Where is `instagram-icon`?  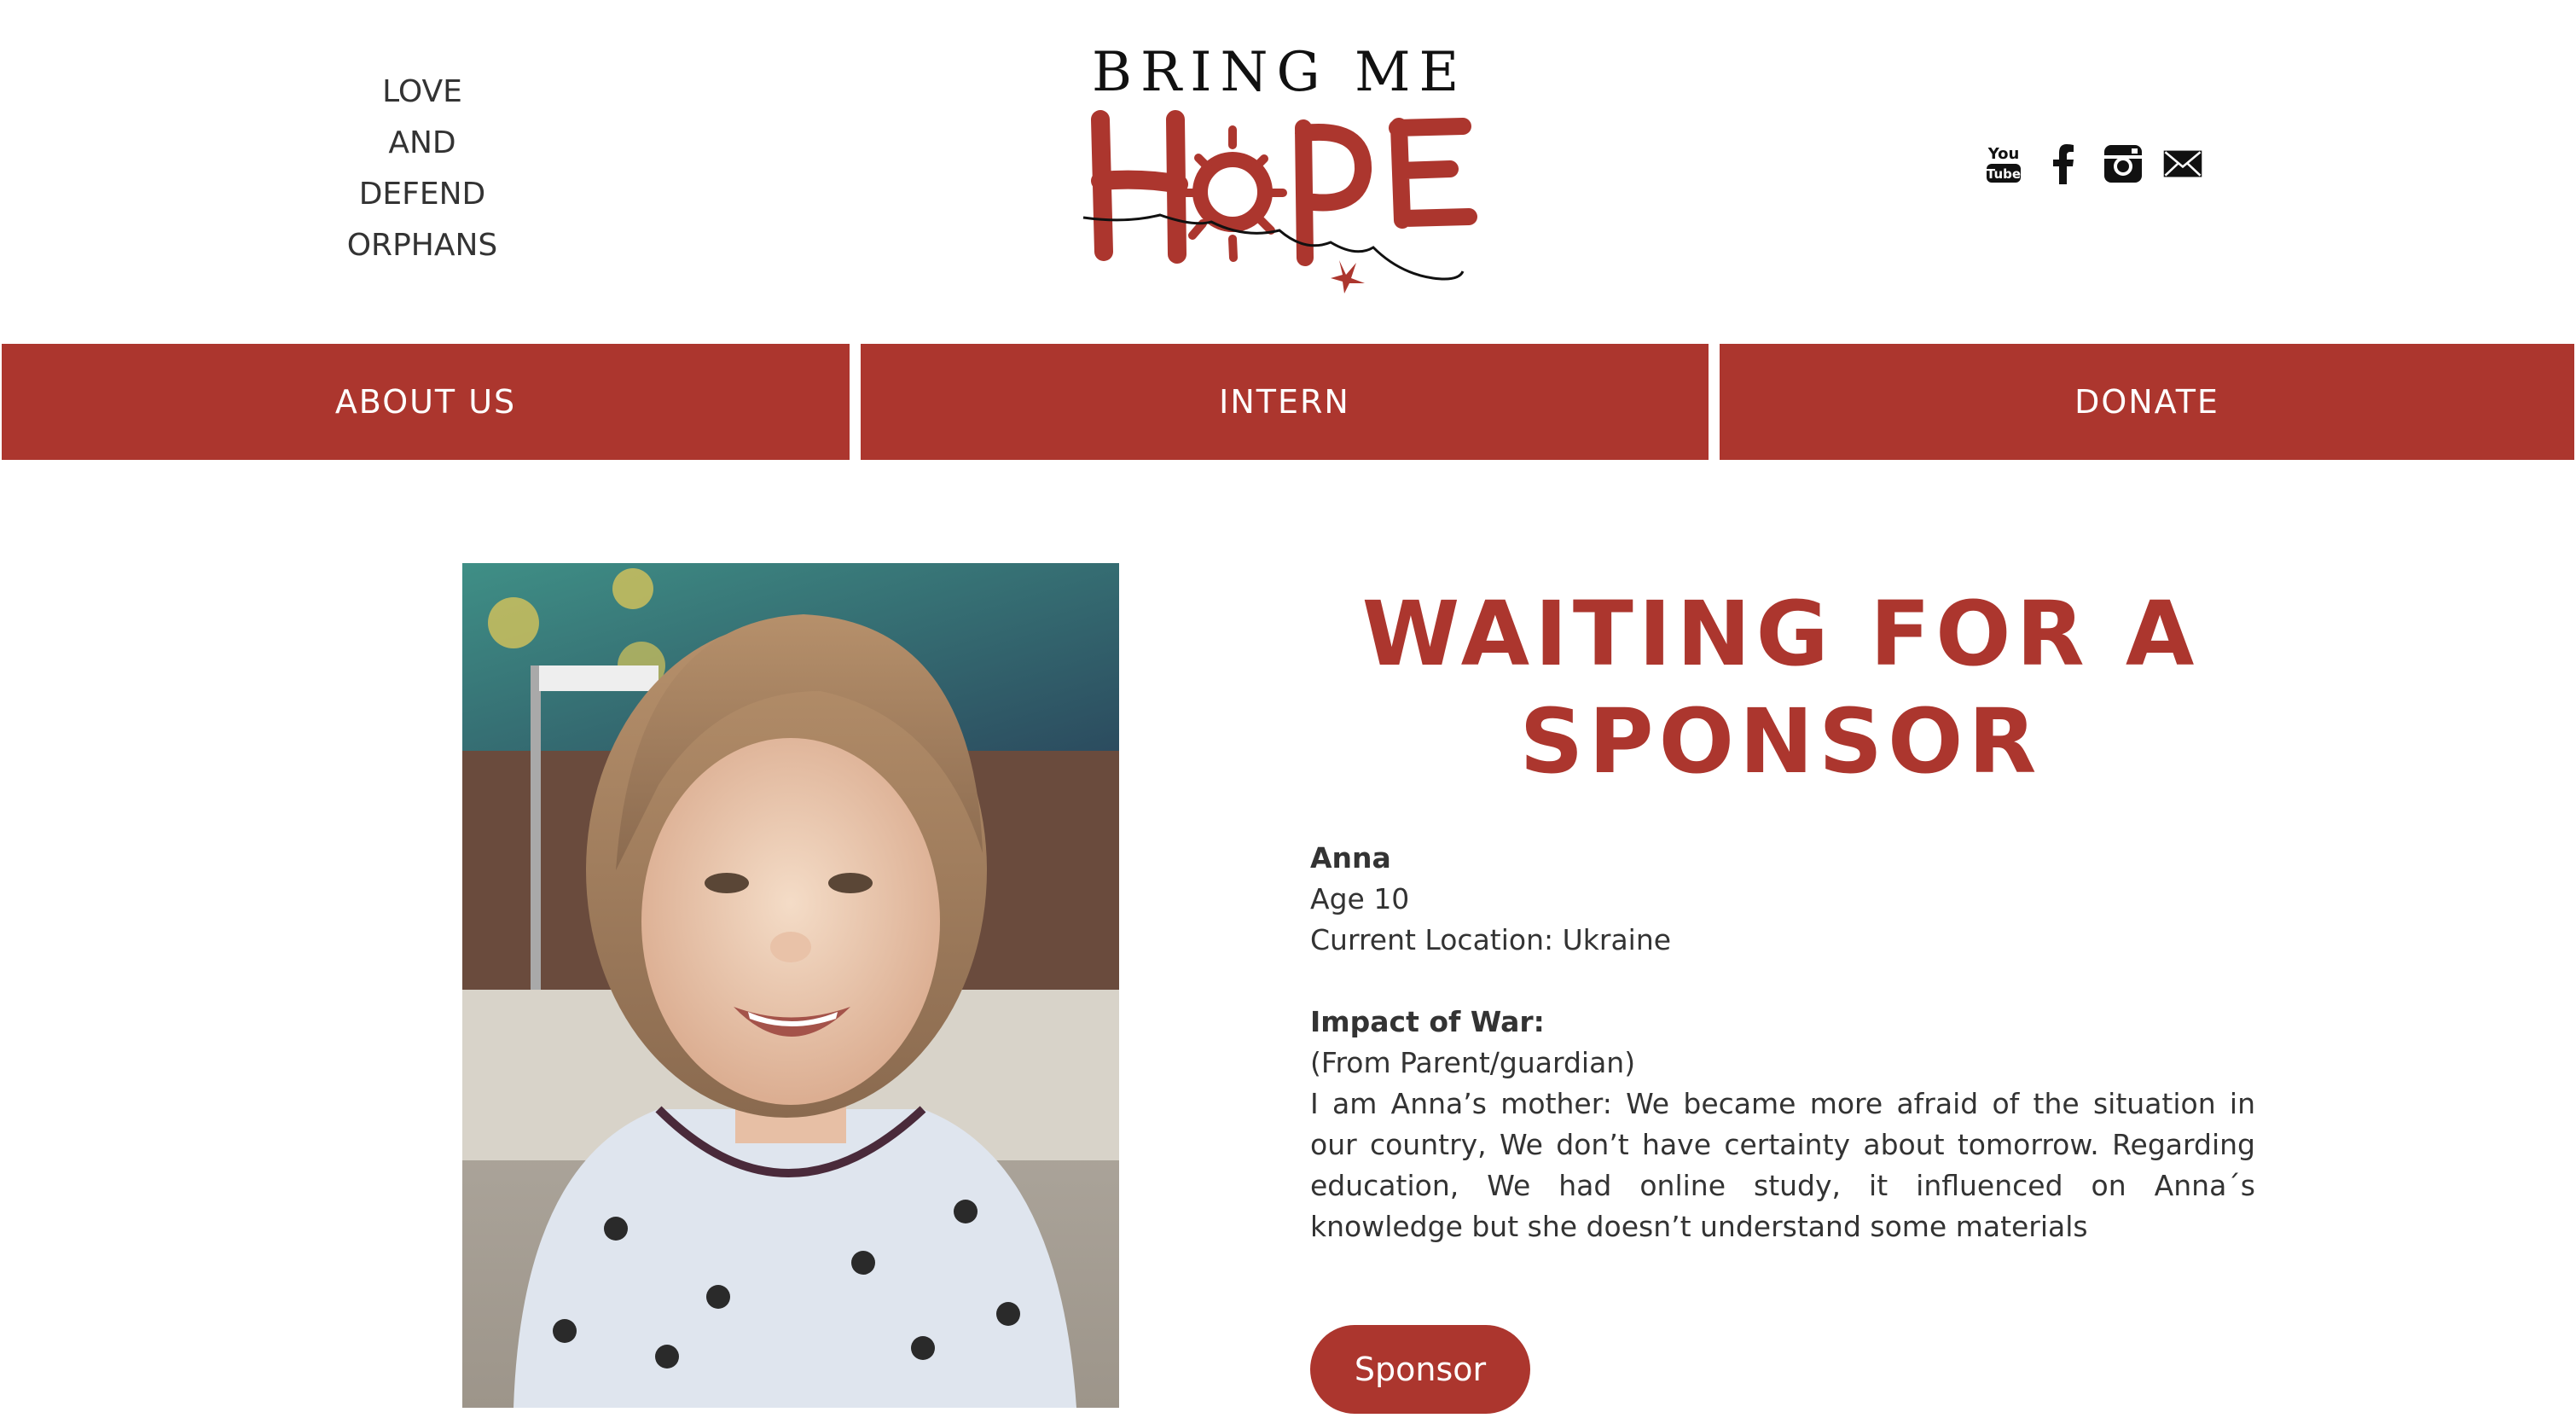
instagram-icon is located at coordinates (2123, 163).